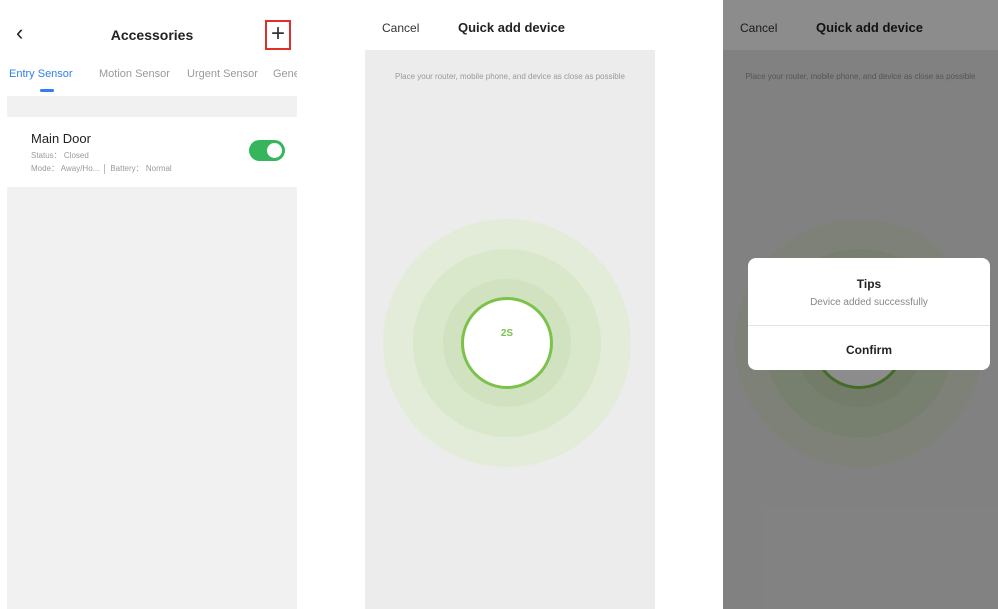 This screenshot has width=998, height=609. Describe the element at coordinates (507, 343) in the screenshot. I see `radar-center: 2S` at that location.